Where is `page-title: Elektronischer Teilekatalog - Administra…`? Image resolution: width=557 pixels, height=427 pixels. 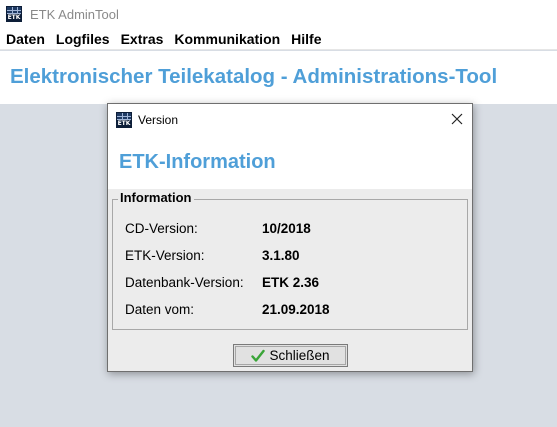
page-title: Elektronischer Teilekatalog - Administra… is located at coordinates (254, 76).